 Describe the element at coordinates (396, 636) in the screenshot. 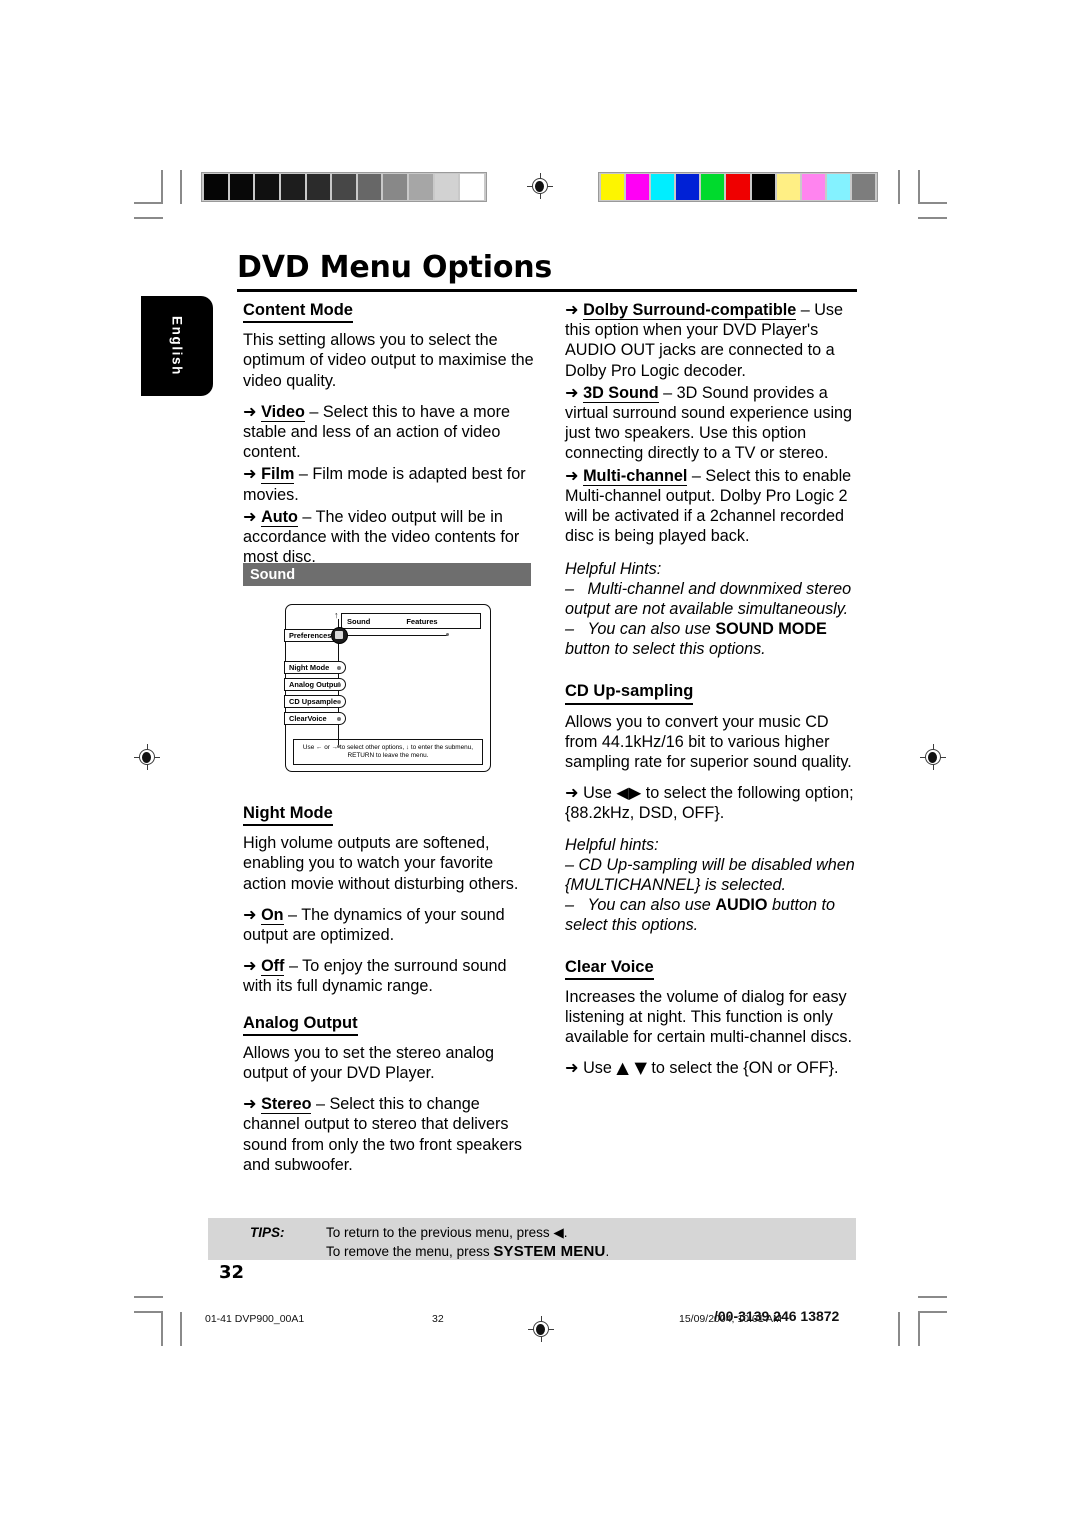

I see `osd-connector-line-right` at that location.